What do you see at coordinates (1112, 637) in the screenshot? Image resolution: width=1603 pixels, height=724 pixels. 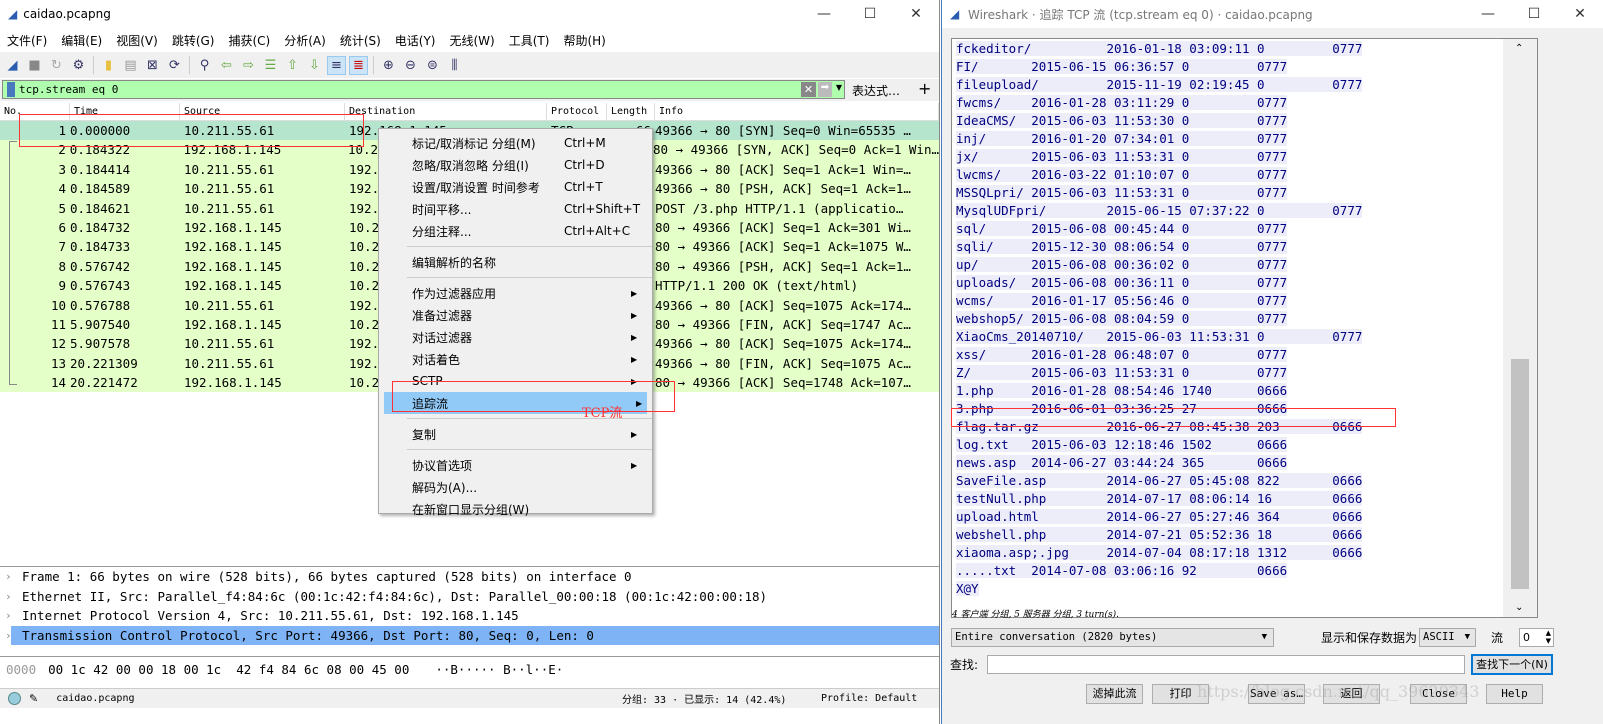 I see `conversation-select: Entire conversation (2820 bytes) ▼` at bounding box center [1112, 637].